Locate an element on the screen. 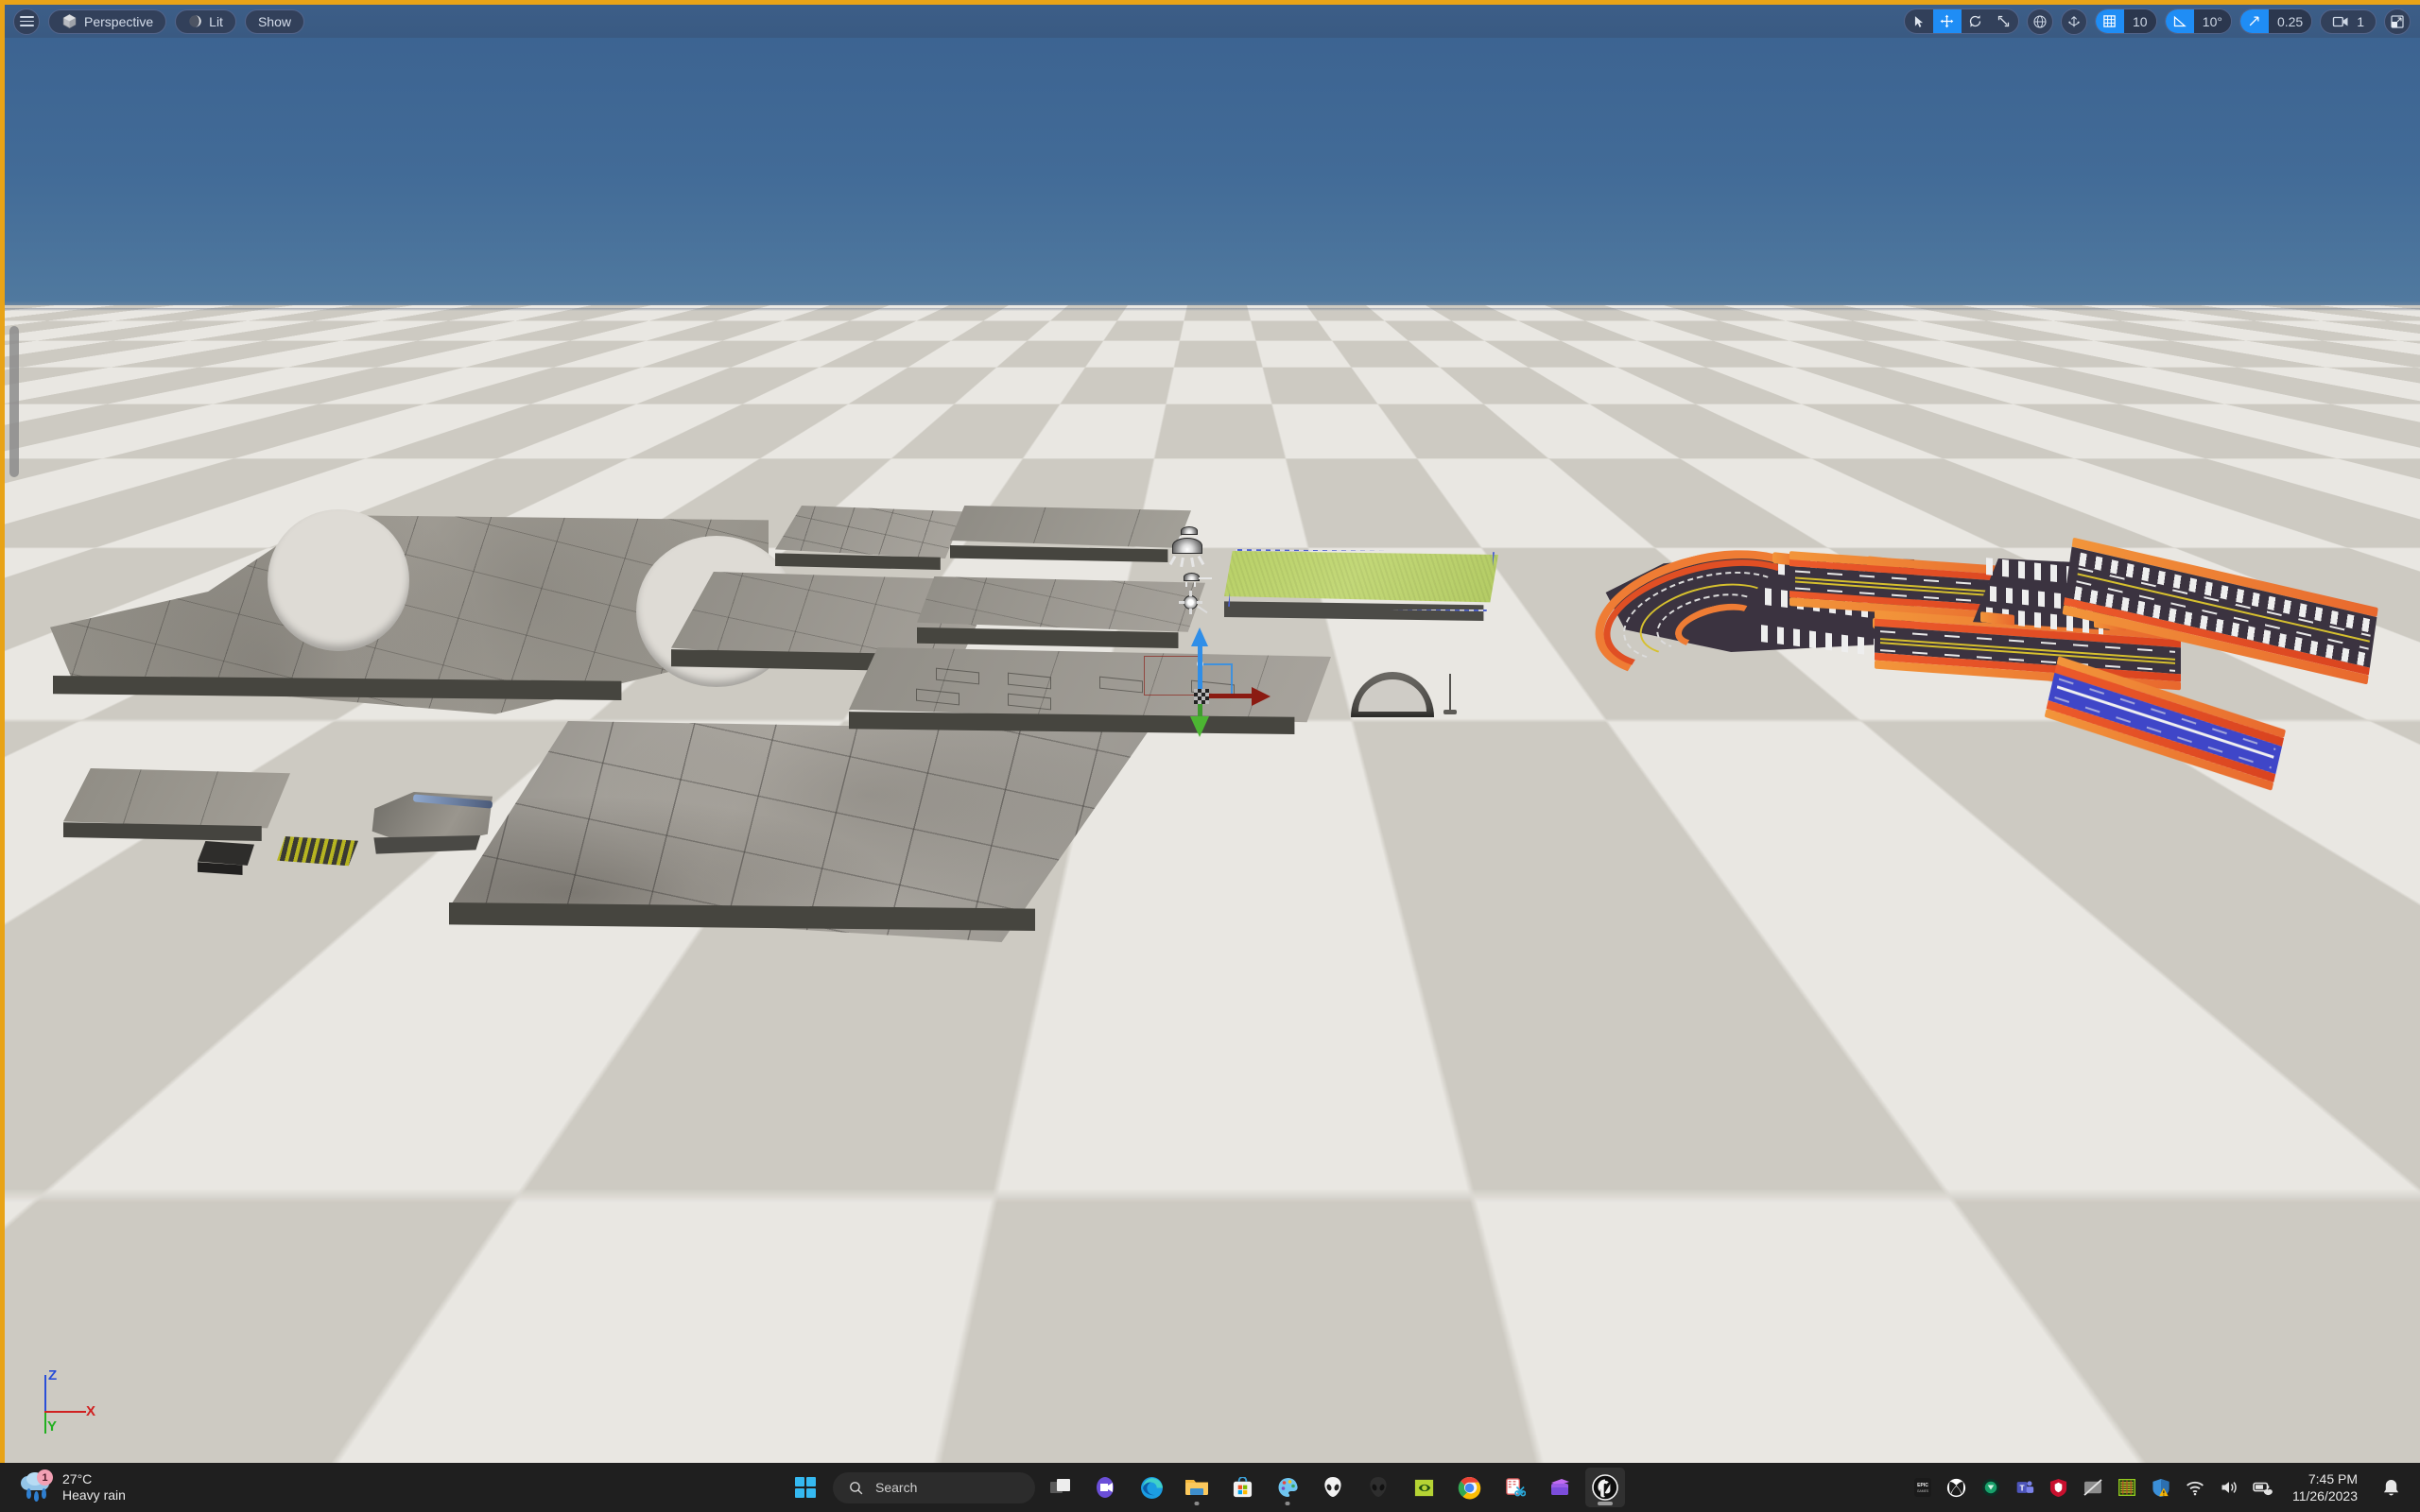 This screenshot has width=2420, height=1512. gizmo-axis-z is located at coordinates (1200, 669).